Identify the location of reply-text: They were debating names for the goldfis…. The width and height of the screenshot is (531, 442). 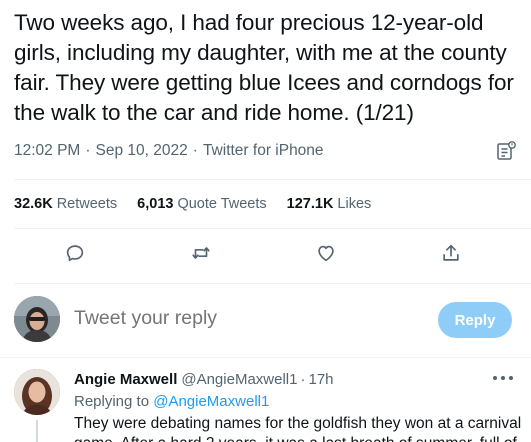
(299, 428).